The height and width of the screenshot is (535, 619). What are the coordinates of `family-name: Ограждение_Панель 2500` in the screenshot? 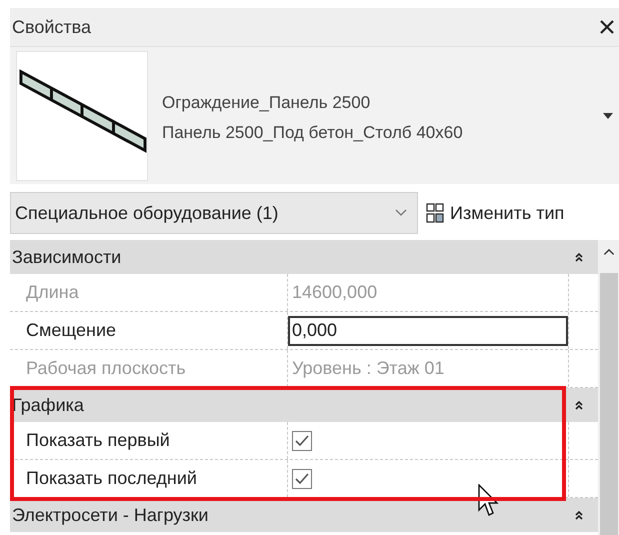 It's located at (267, 103).